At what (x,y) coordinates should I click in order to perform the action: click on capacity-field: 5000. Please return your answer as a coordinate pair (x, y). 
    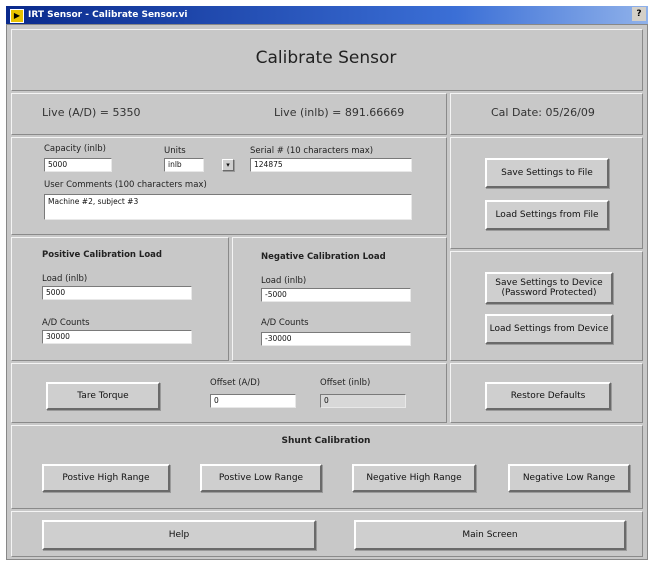
    Looking at the image, I should click on (78, 165).